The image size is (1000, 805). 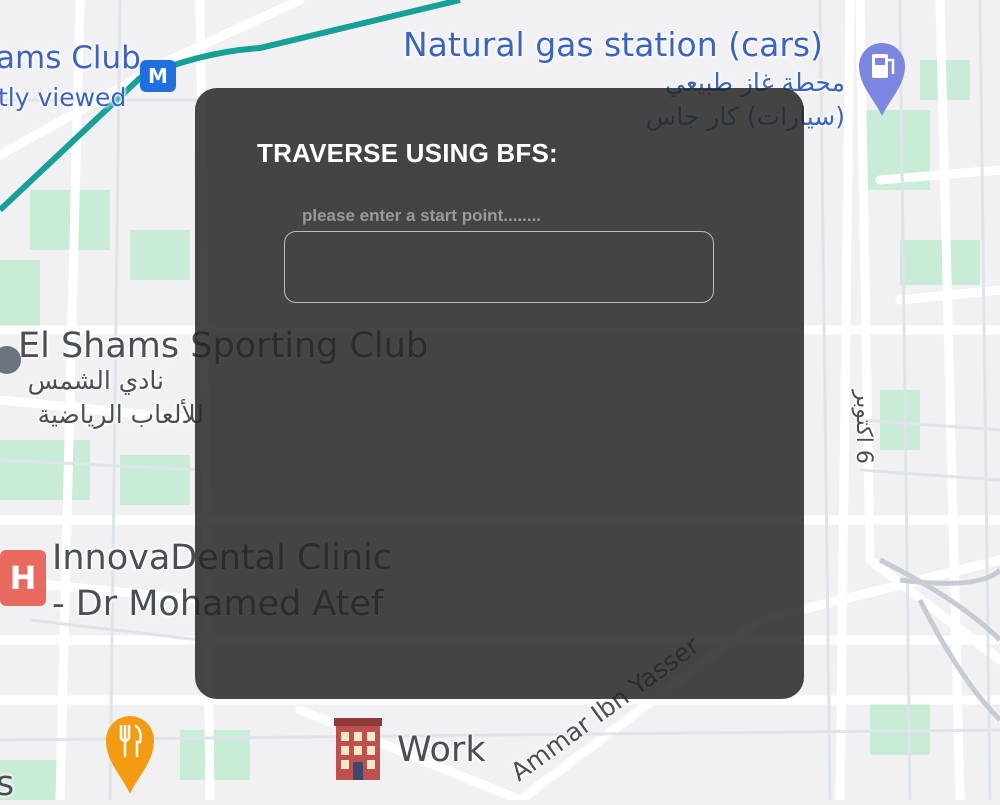 What do you see at coordinates (70, 58) in the screenshot?
I see `shams-club-label: ams Club` at bounding box center [70, 58].